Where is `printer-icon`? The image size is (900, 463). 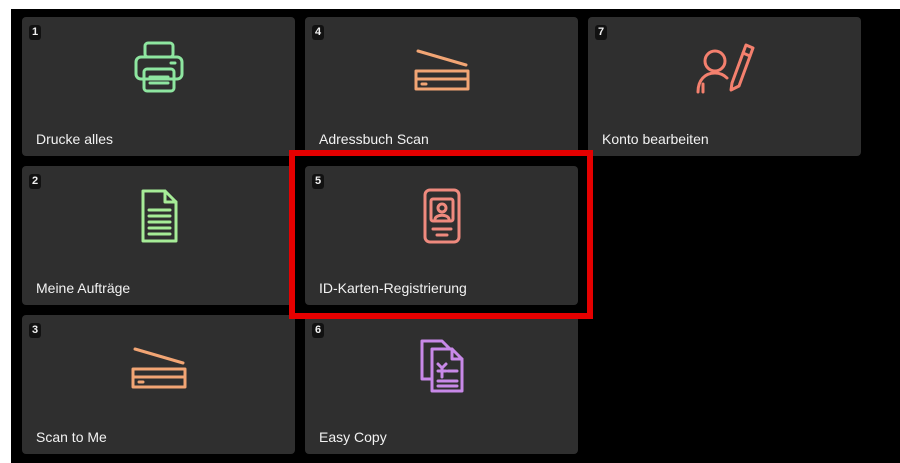
printer-icon is located at coordinates (159, 67).